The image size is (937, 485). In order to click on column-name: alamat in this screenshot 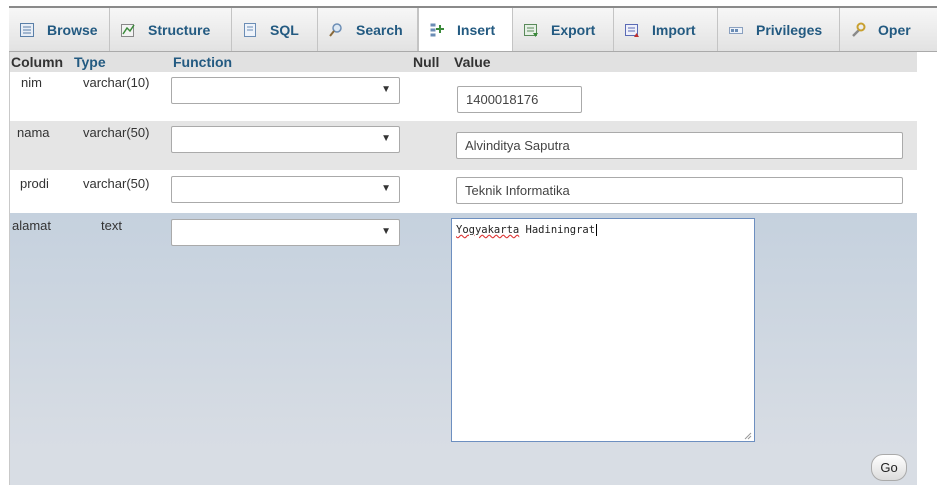, I will do `click(32, 225)`.